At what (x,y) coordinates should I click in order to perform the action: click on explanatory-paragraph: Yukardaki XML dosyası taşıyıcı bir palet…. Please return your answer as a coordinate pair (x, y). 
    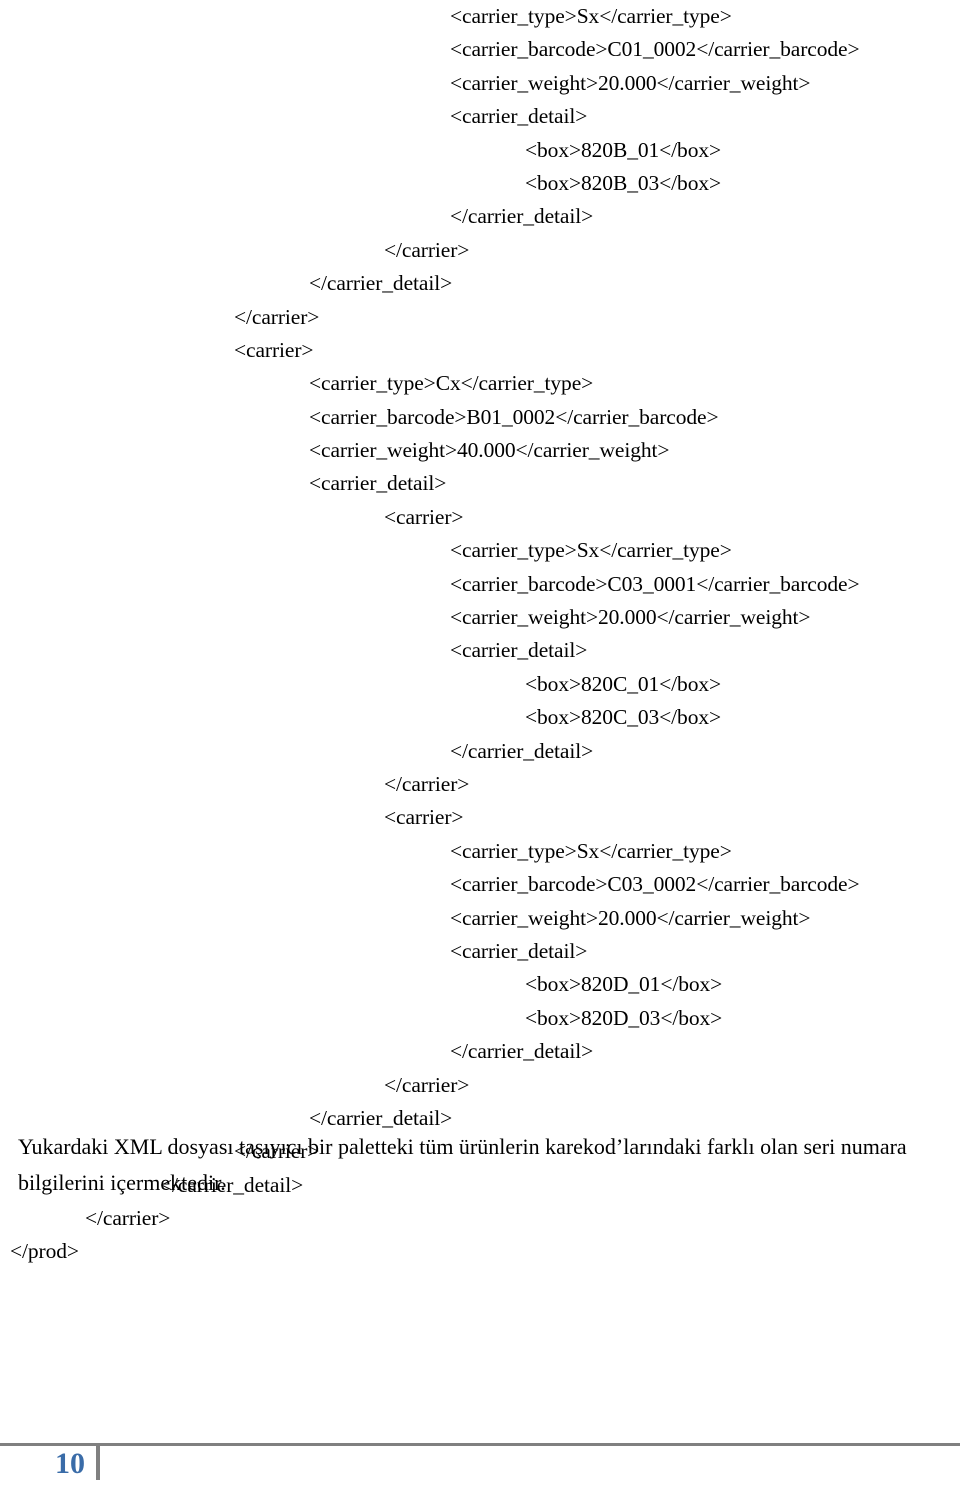
    Looking at the image, I should click on (462, 1164).